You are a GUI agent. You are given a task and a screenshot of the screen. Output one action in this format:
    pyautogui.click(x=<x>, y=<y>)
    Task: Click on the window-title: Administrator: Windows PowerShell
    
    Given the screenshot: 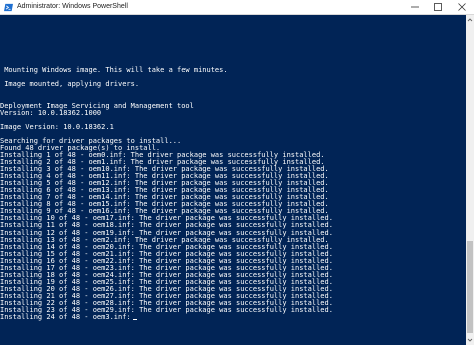 What is the action you would take?
    pyautogui.click(x=72, y=6)
    